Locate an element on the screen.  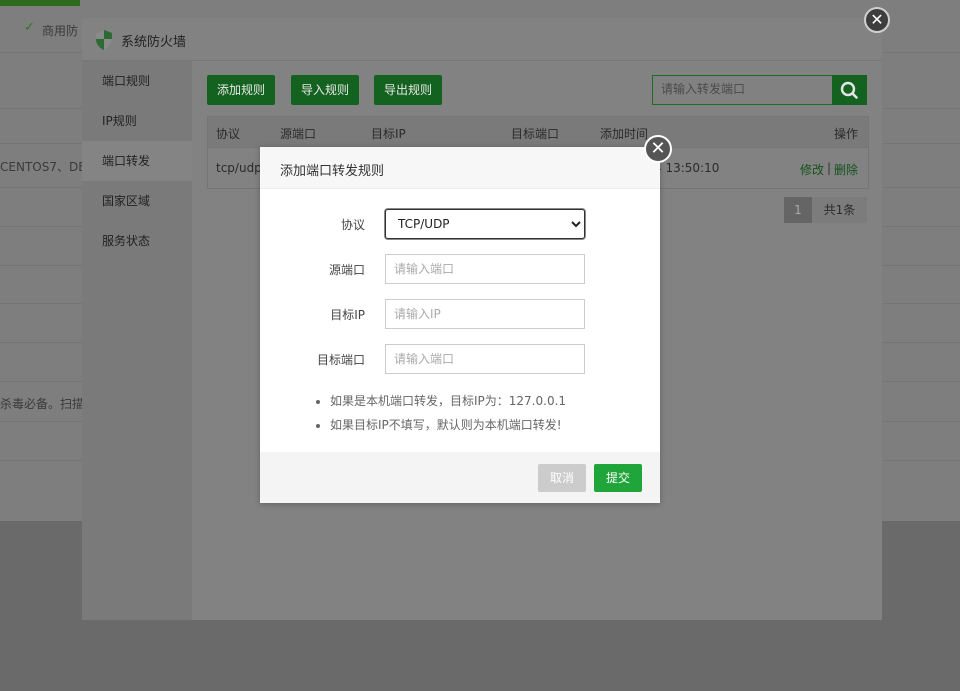
search-button is located at coordinates (849, 90).